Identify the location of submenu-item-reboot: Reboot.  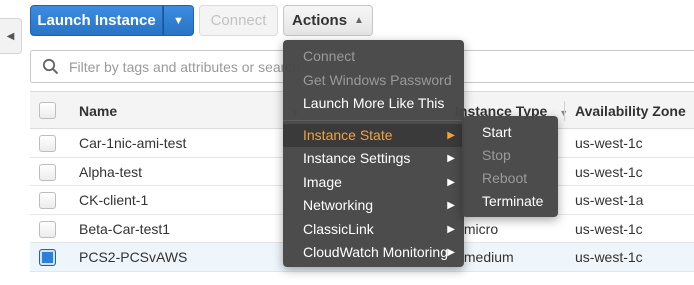
(505, 178).